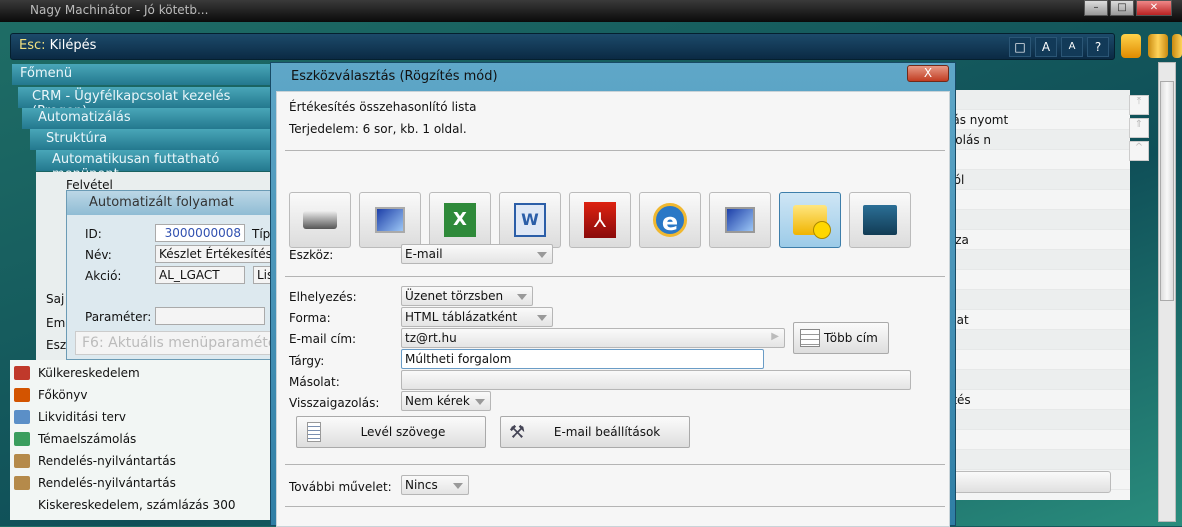 The image size is (1182, 527). Describe the element at coordinates (810, 220) in the screenshot. I see `tool-email-button` at that location.